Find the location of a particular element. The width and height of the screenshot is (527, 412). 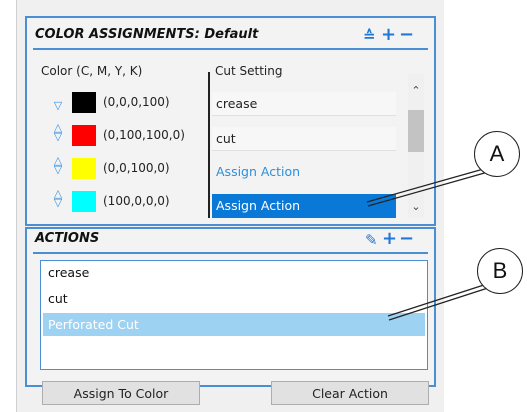

callout-leader-lines is located at coordinates (429, 244).